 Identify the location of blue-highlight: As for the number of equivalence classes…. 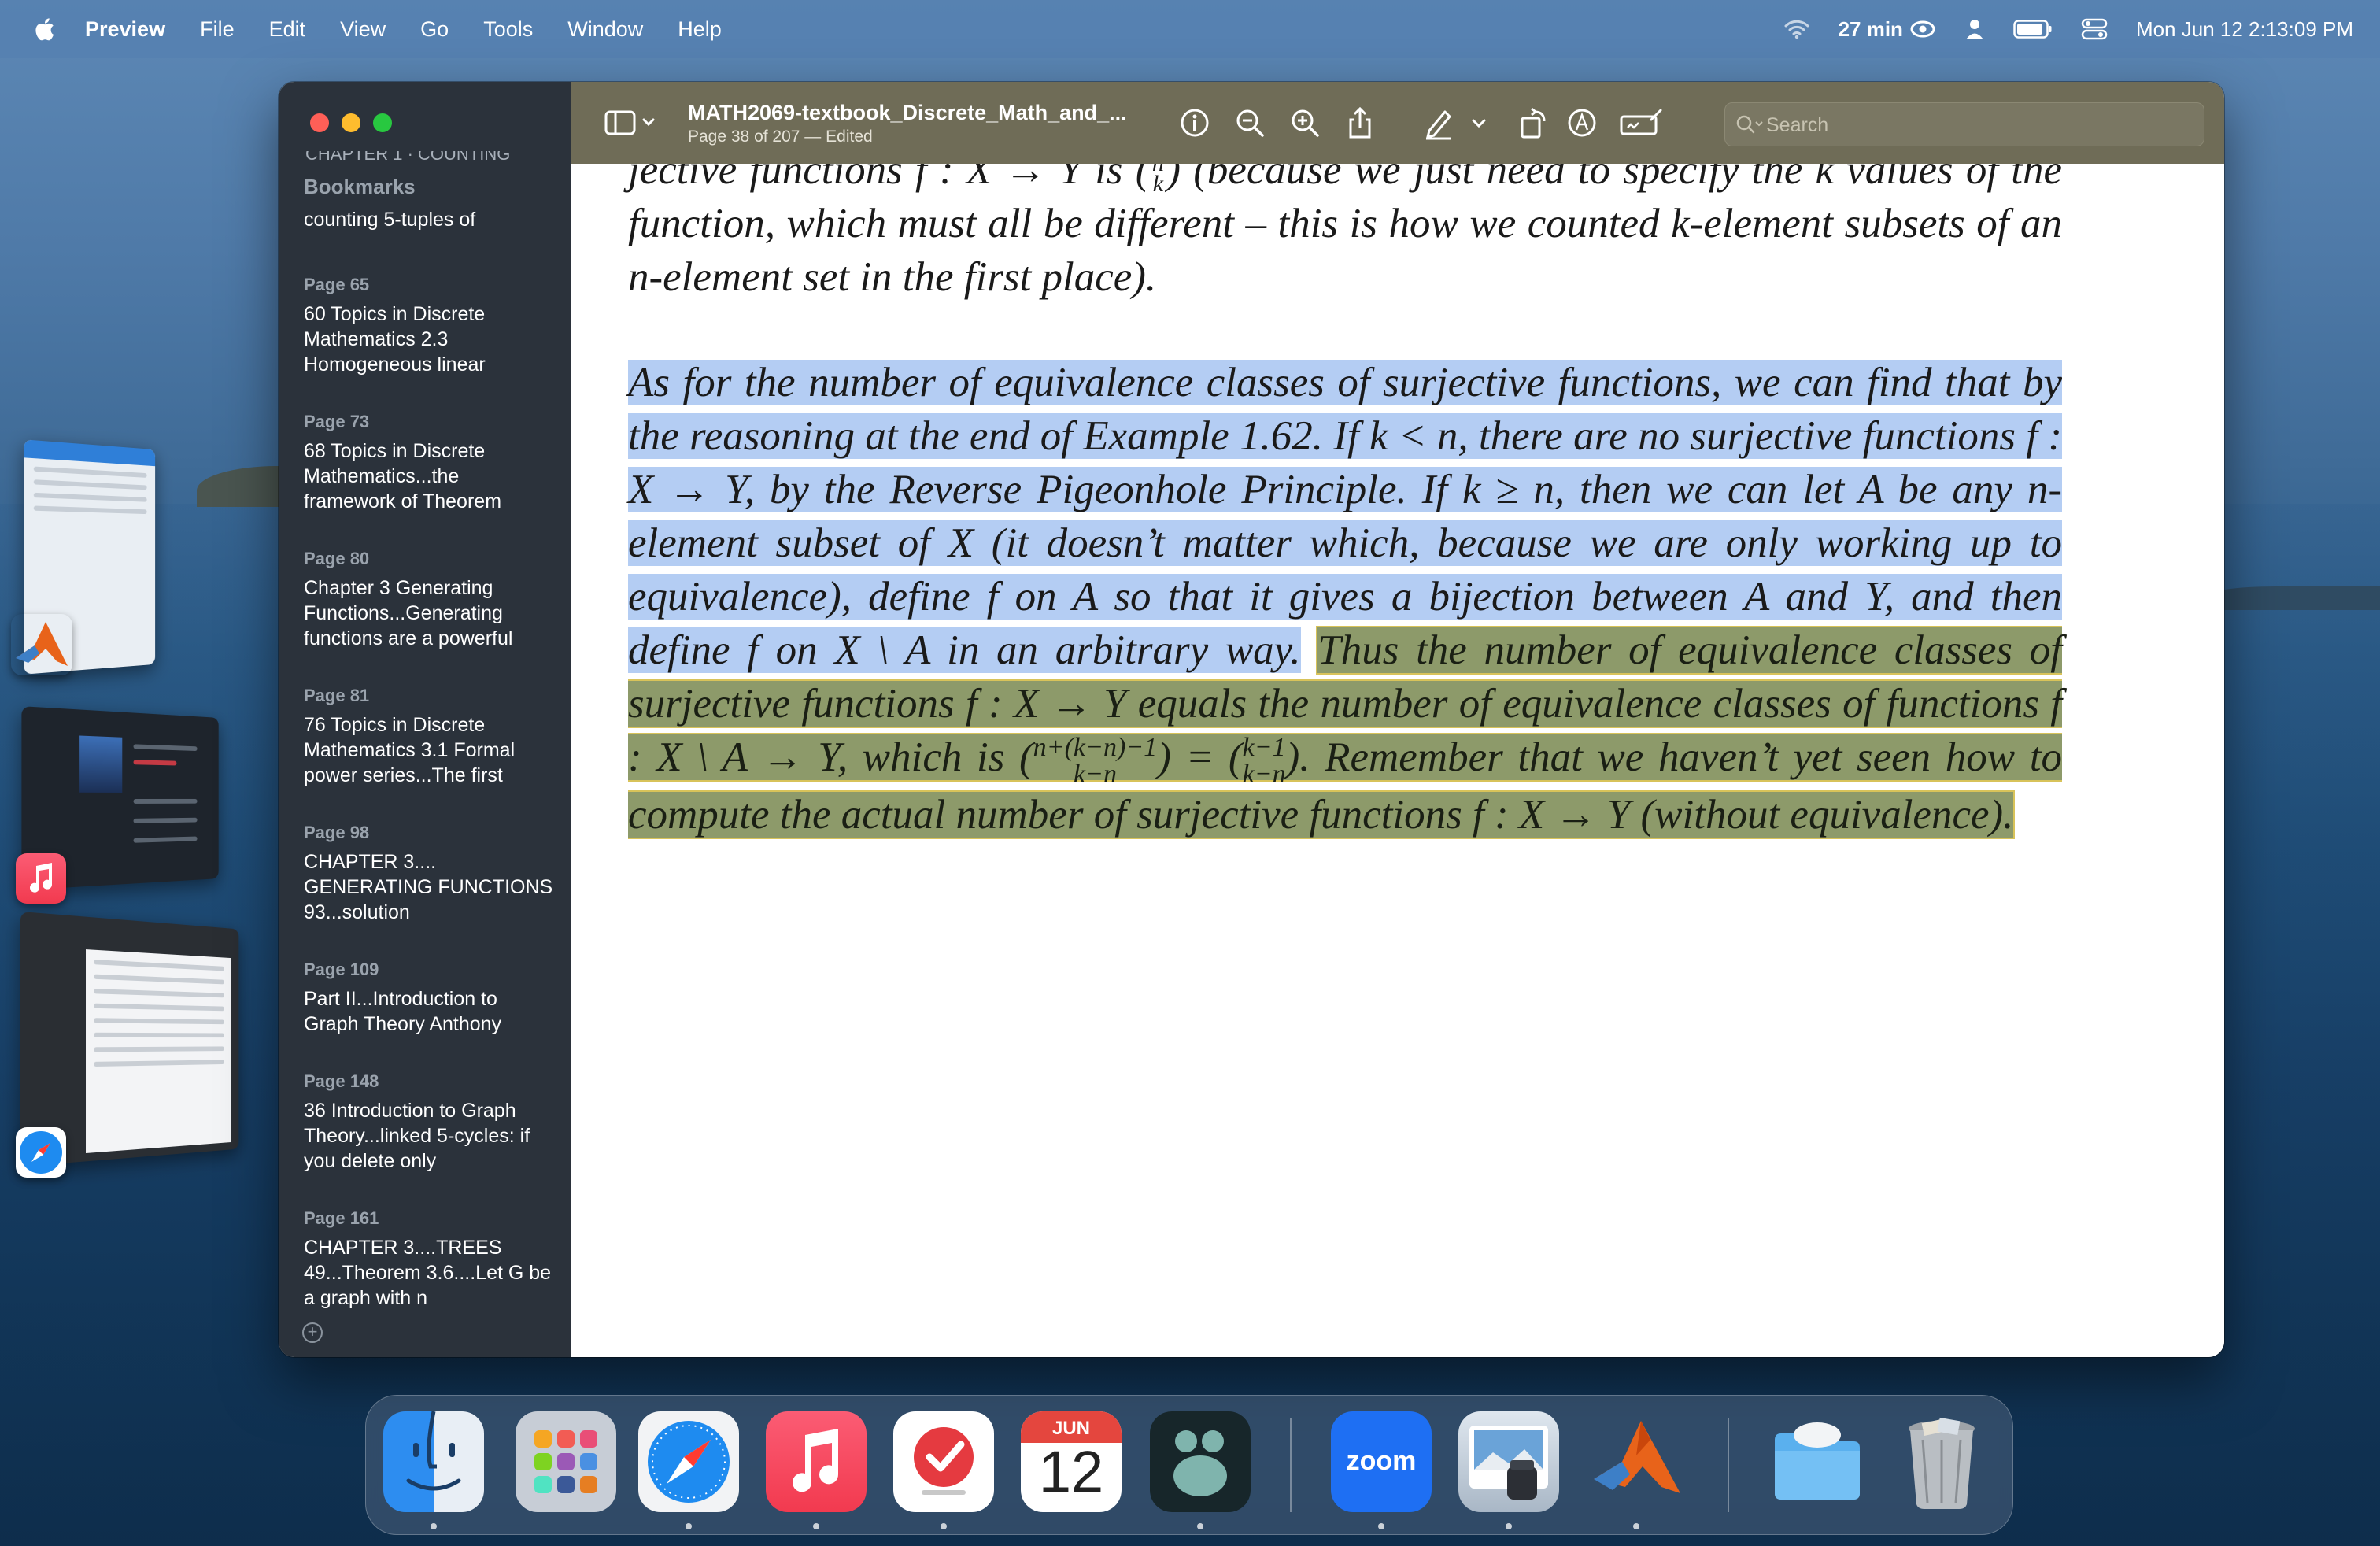
(1345, 516).